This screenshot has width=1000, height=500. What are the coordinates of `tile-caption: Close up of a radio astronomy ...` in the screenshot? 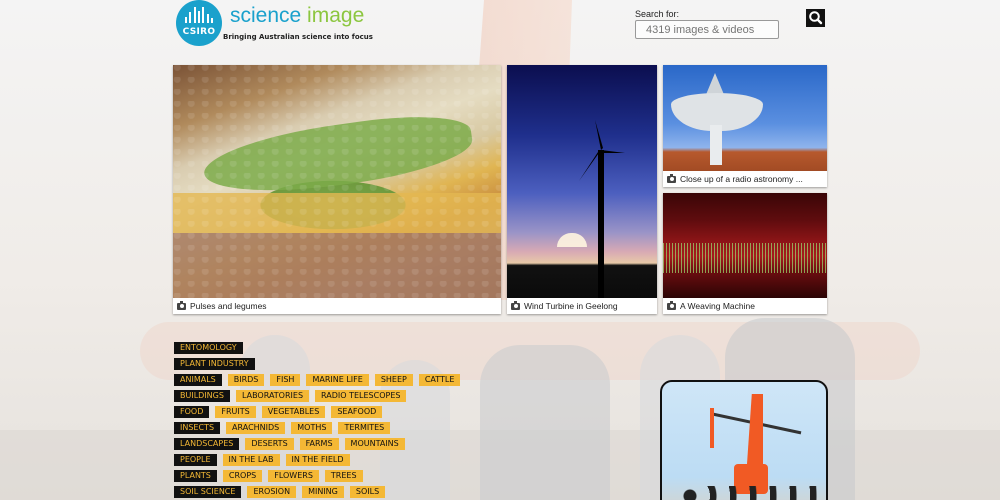 It's located at (745, 179).